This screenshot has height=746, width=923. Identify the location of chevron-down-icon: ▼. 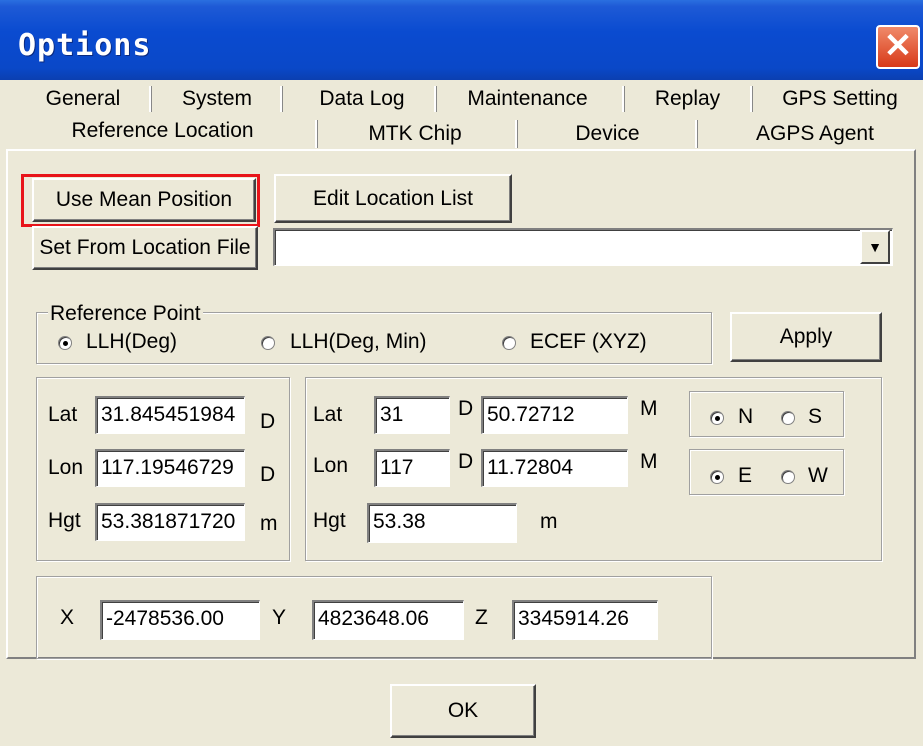
(875, 247).